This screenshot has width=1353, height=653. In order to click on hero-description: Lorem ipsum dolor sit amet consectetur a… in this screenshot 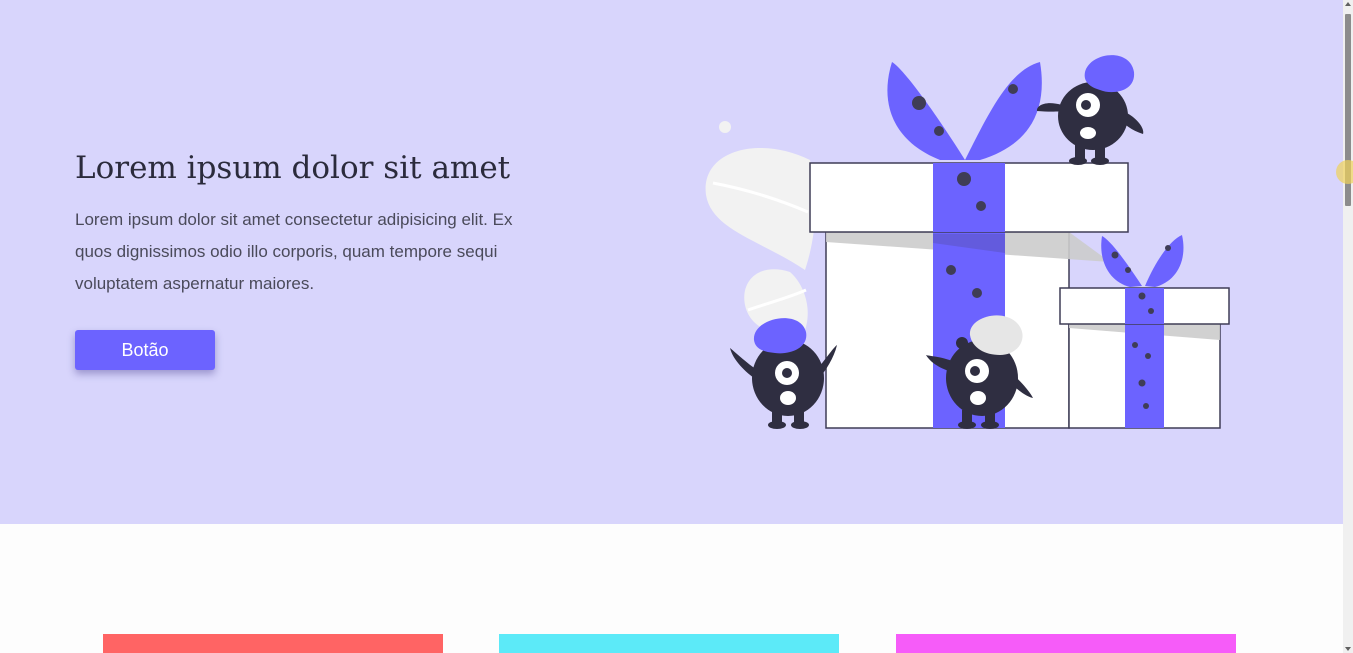, I will do `click(294, 251)`.